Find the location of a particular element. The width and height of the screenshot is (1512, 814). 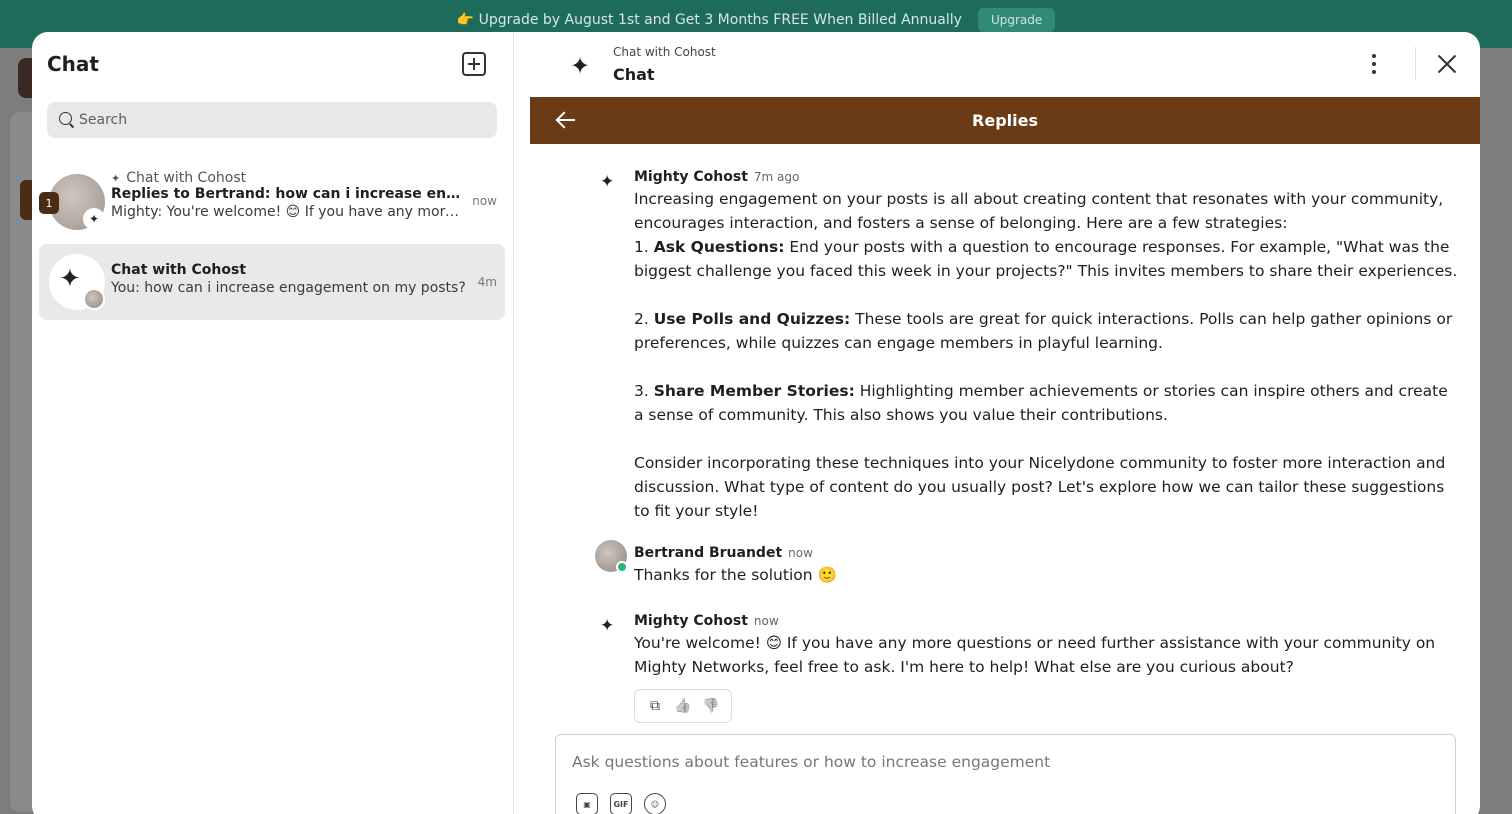

replies-title: Replies is located at coordinates (1005, 120).